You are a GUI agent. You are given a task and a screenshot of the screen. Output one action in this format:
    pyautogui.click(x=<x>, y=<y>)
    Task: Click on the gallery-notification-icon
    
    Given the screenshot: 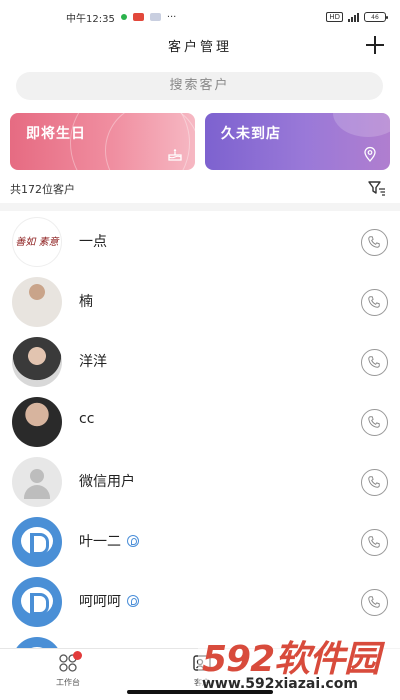 What is the action you would take?
    pyautogui.click(x=155, y=17)
    